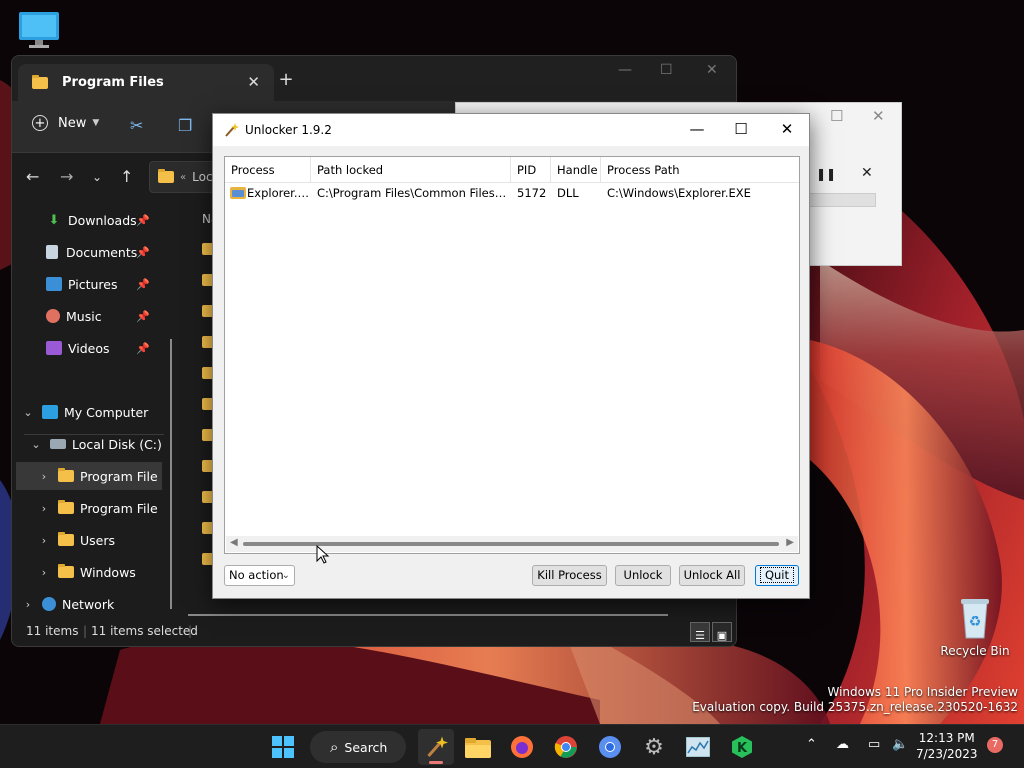  Describe the element at coordinates (374, 632) in the screenshot. I see `explorer-status-bar: 11 items | 11 items selected | ☰ ▣` at that location.